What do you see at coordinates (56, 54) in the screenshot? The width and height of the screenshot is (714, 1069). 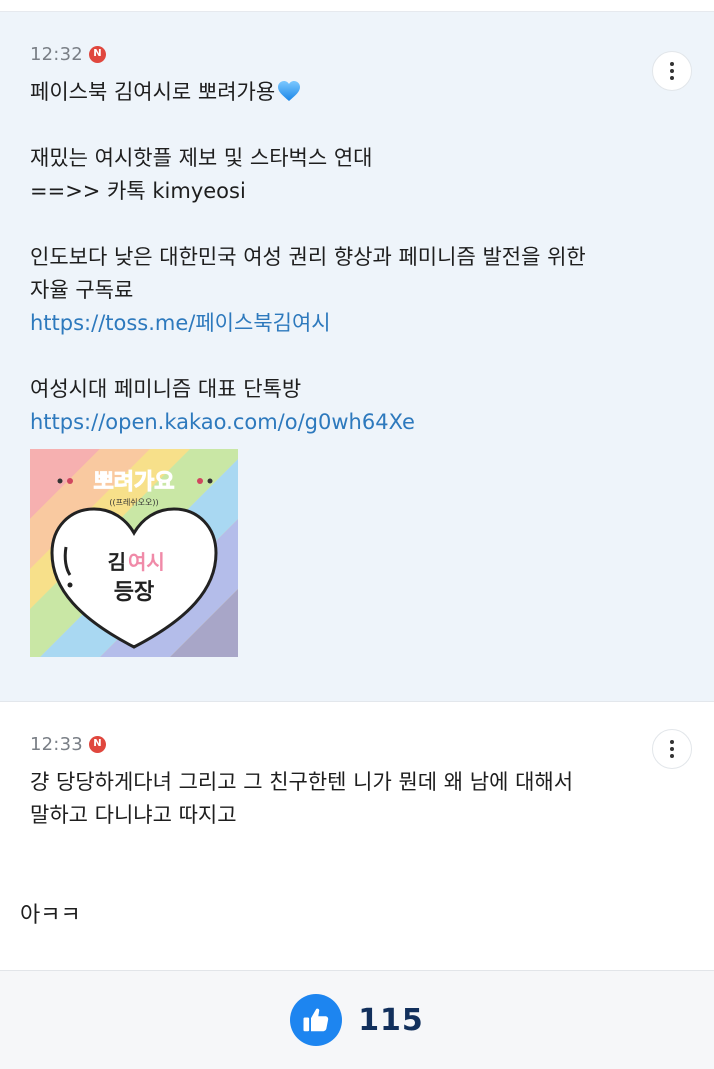 I see `post-time: 12:32` at bounding box center [56, 54].